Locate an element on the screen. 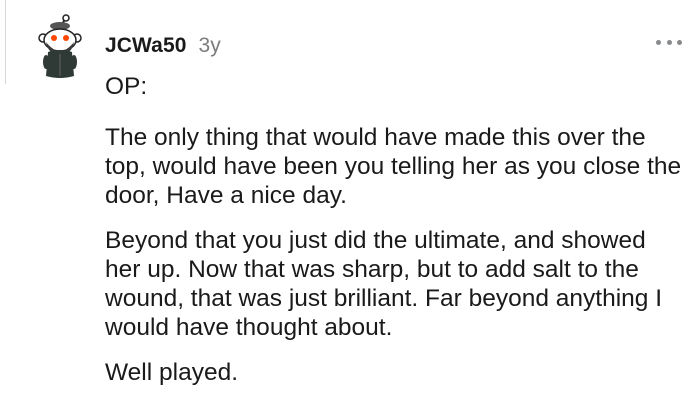 This screenshot has width=700, height=419. comment-paragraph: OP: is located at coordinates (126, 86).